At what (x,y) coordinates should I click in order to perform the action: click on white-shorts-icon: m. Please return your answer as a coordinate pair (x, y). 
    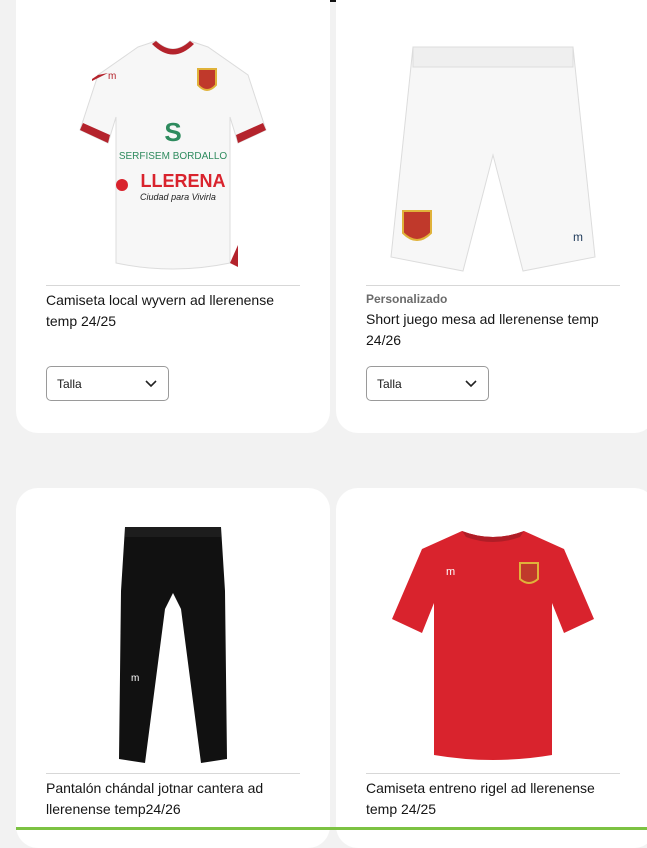
    Looking at the image, I should click on (493, 159).